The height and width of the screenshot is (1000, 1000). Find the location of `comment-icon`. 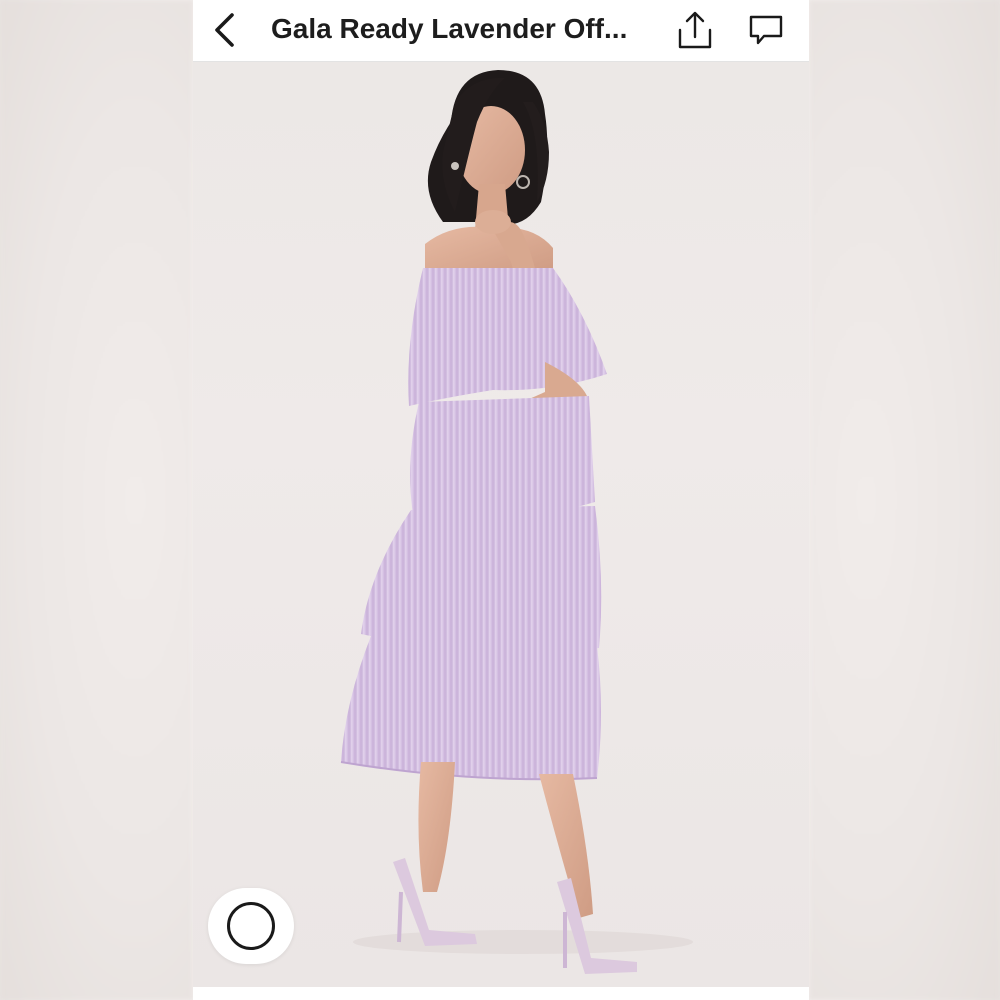

comment-icon is located at coordinates (766, 30).